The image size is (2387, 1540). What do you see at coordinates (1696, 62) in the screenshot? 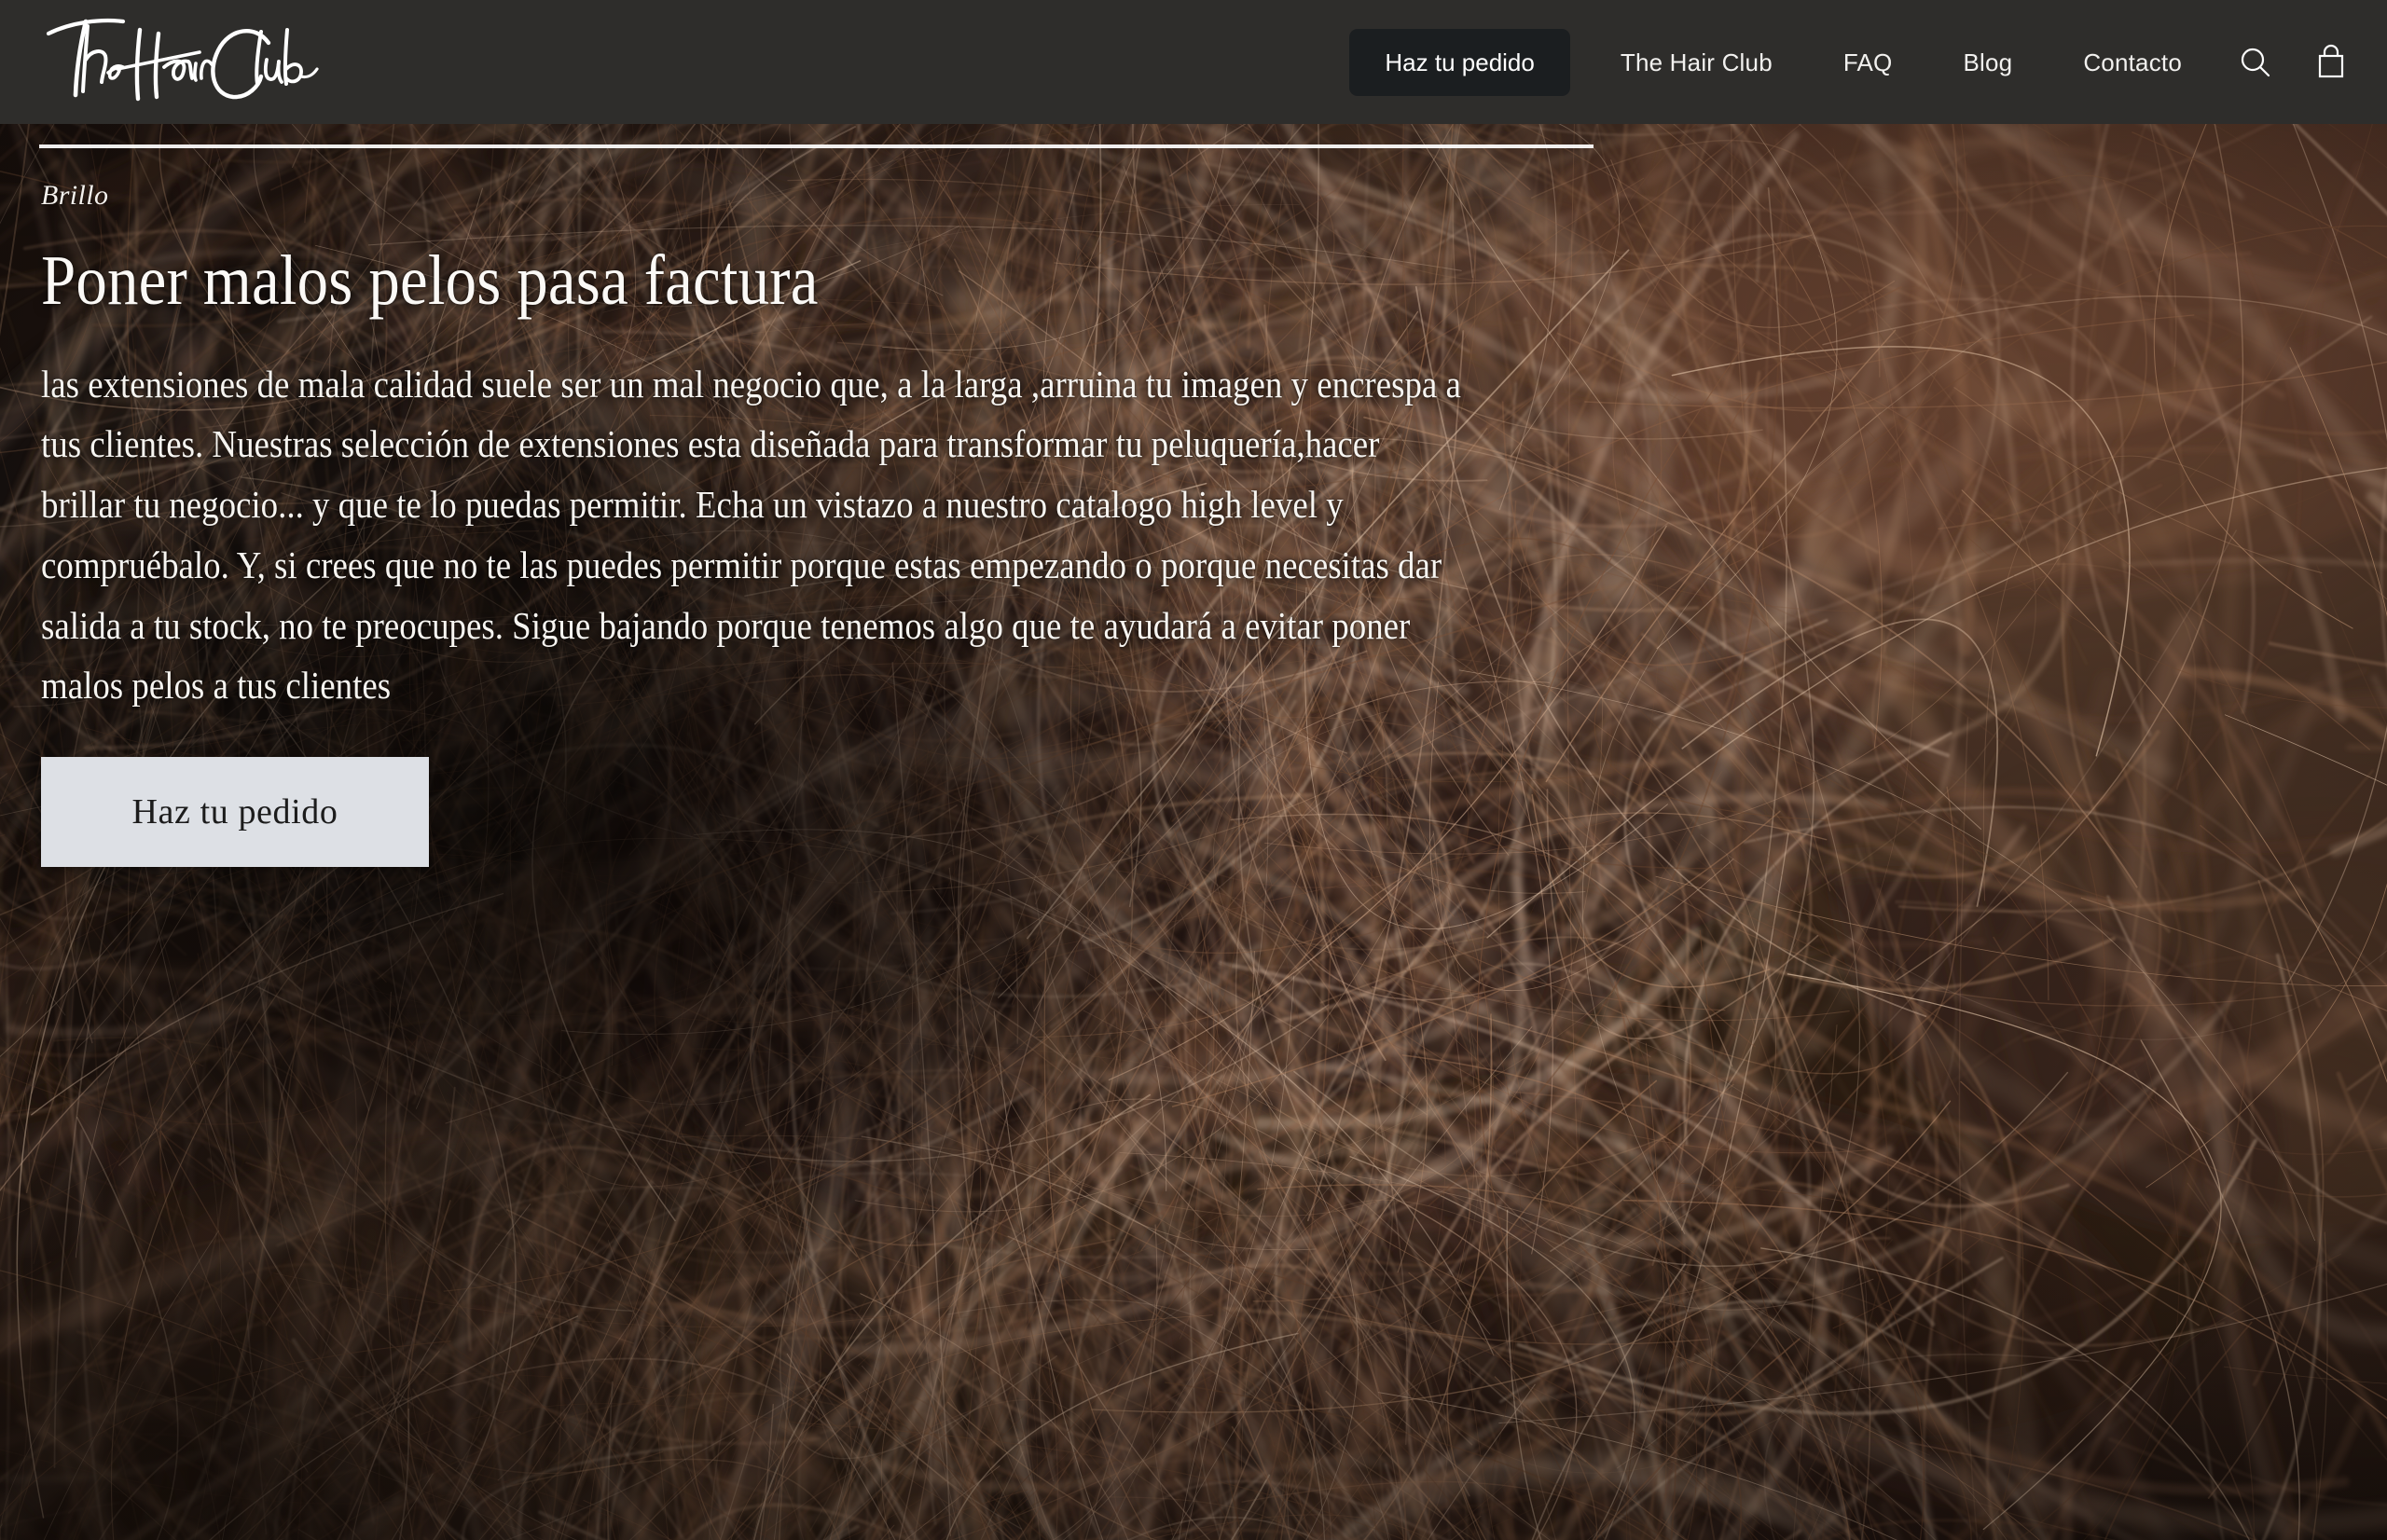
I see `nav-link-the-hair-club: The Hair Club` at bounding box center [1696, 62].